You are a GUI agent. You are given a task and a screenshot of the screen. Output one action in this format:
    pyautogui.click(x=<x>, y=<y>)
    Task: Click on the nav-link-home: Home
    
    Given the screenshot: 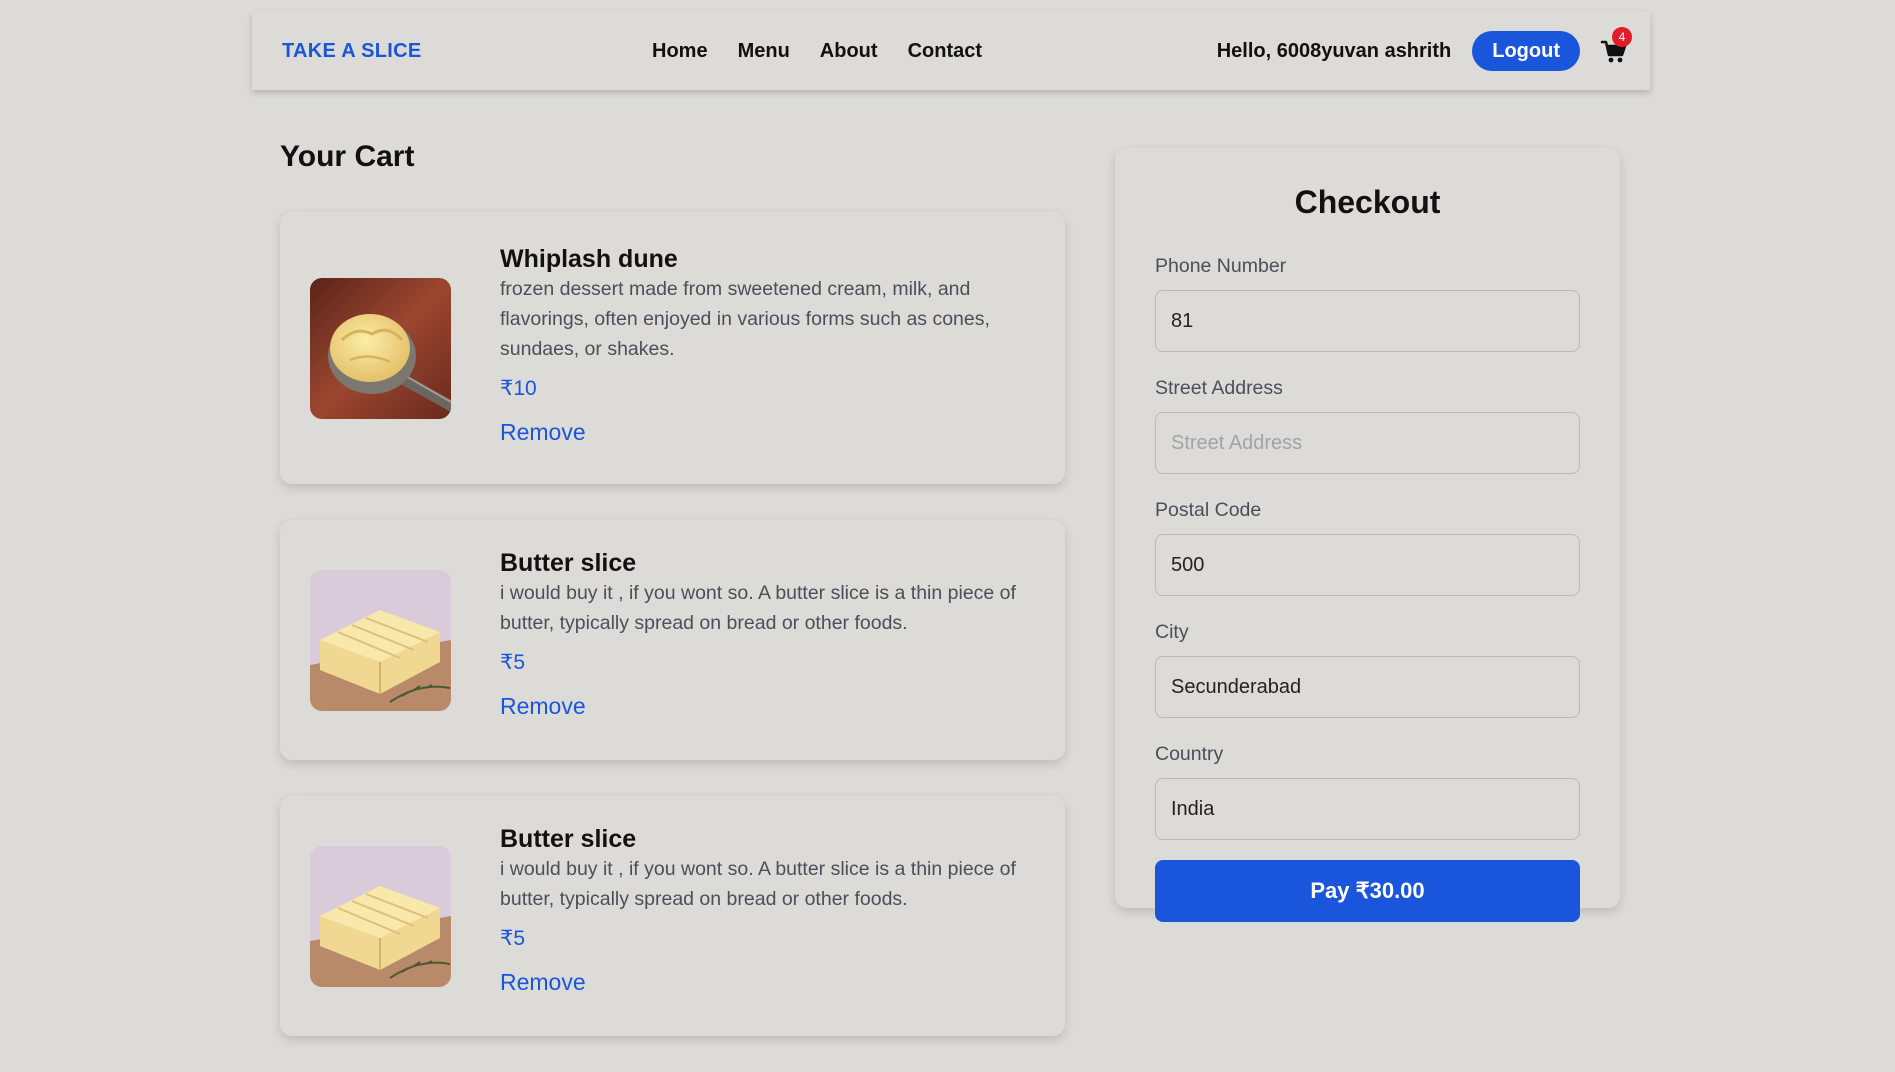 What is the action you would take?
    pyautogui.click(x=680, y=51)
    